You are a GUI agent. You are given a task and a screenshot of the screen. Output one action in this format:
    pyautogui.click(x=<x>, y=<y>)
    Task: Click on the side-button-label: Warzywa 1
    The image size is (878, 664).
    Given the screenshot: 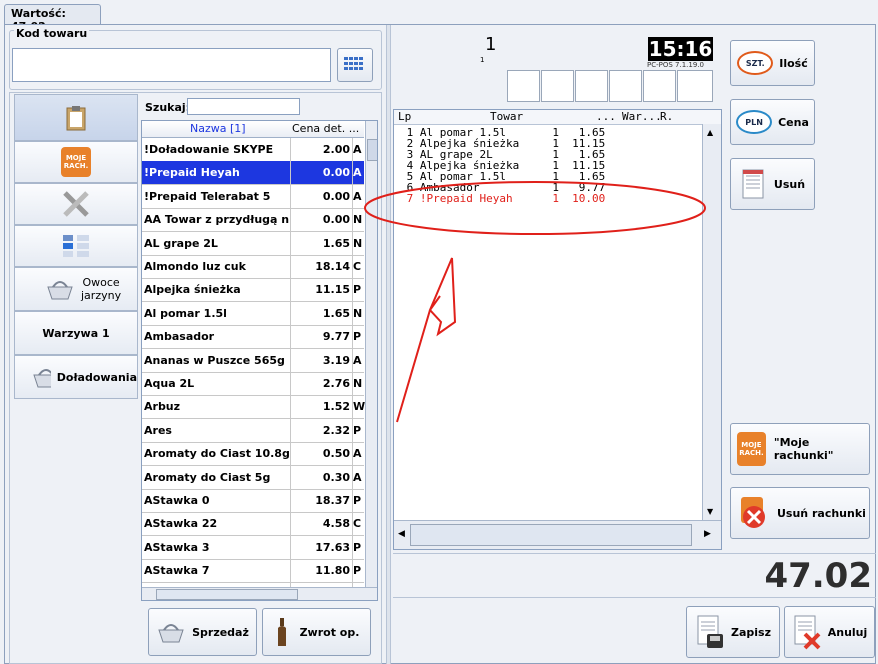 What is the action you would take?
    pyautogui.click(x=76, y=333)
    